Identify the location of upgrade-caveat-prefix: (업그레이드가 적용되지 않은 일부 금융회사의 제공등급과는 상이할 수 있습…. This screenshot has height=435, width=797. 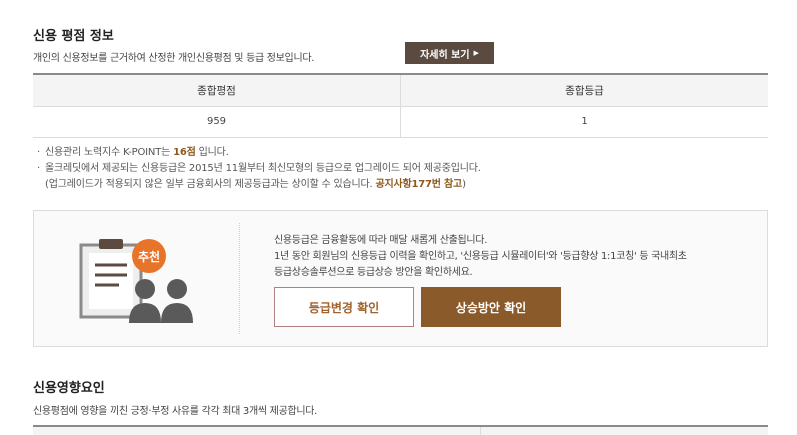
(210, 184).